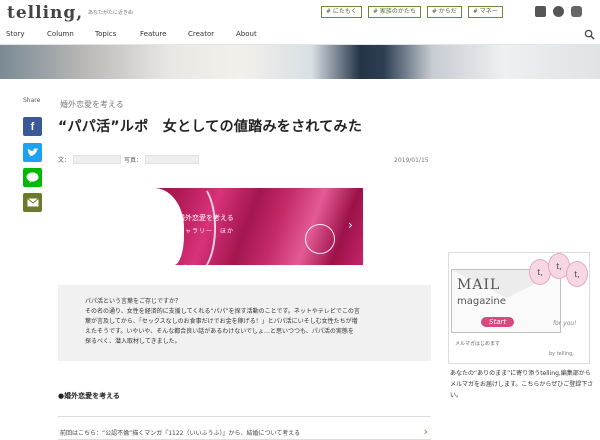 The image size is (600, 440). What do you see at coordinates (133, 301) in the screenshot?
I see `summary-line: パパ活という言葉をご存じですか？` at bounding box center [133, 301].